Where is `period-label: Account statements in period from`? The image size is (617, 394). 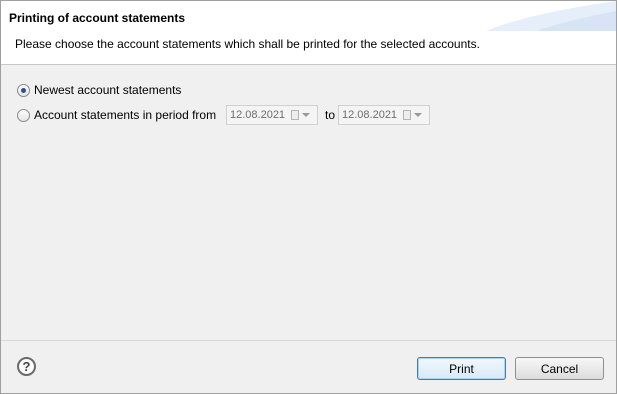 period-label: Account statements in period from is located at coordinates (125, 115).